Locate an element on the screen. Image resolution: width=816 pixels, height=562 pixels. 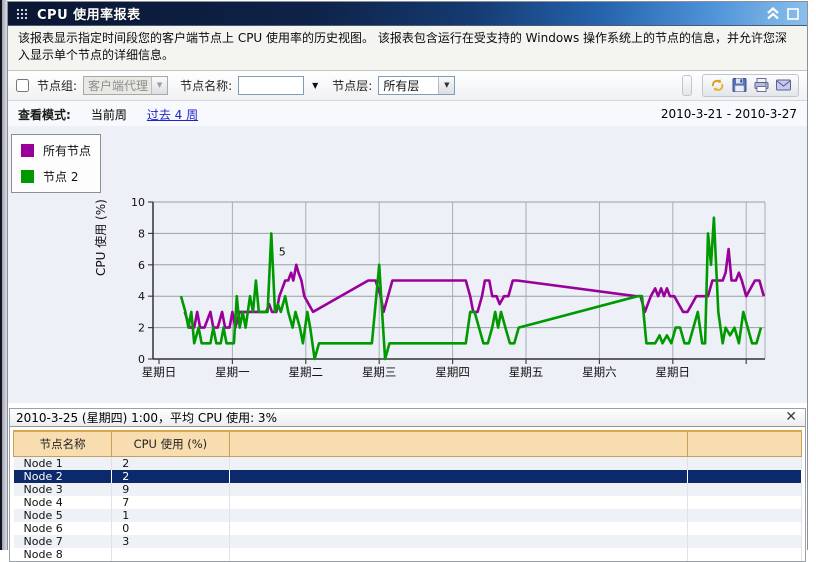
table-row: Node 12 is located at coordinates (408, 463).